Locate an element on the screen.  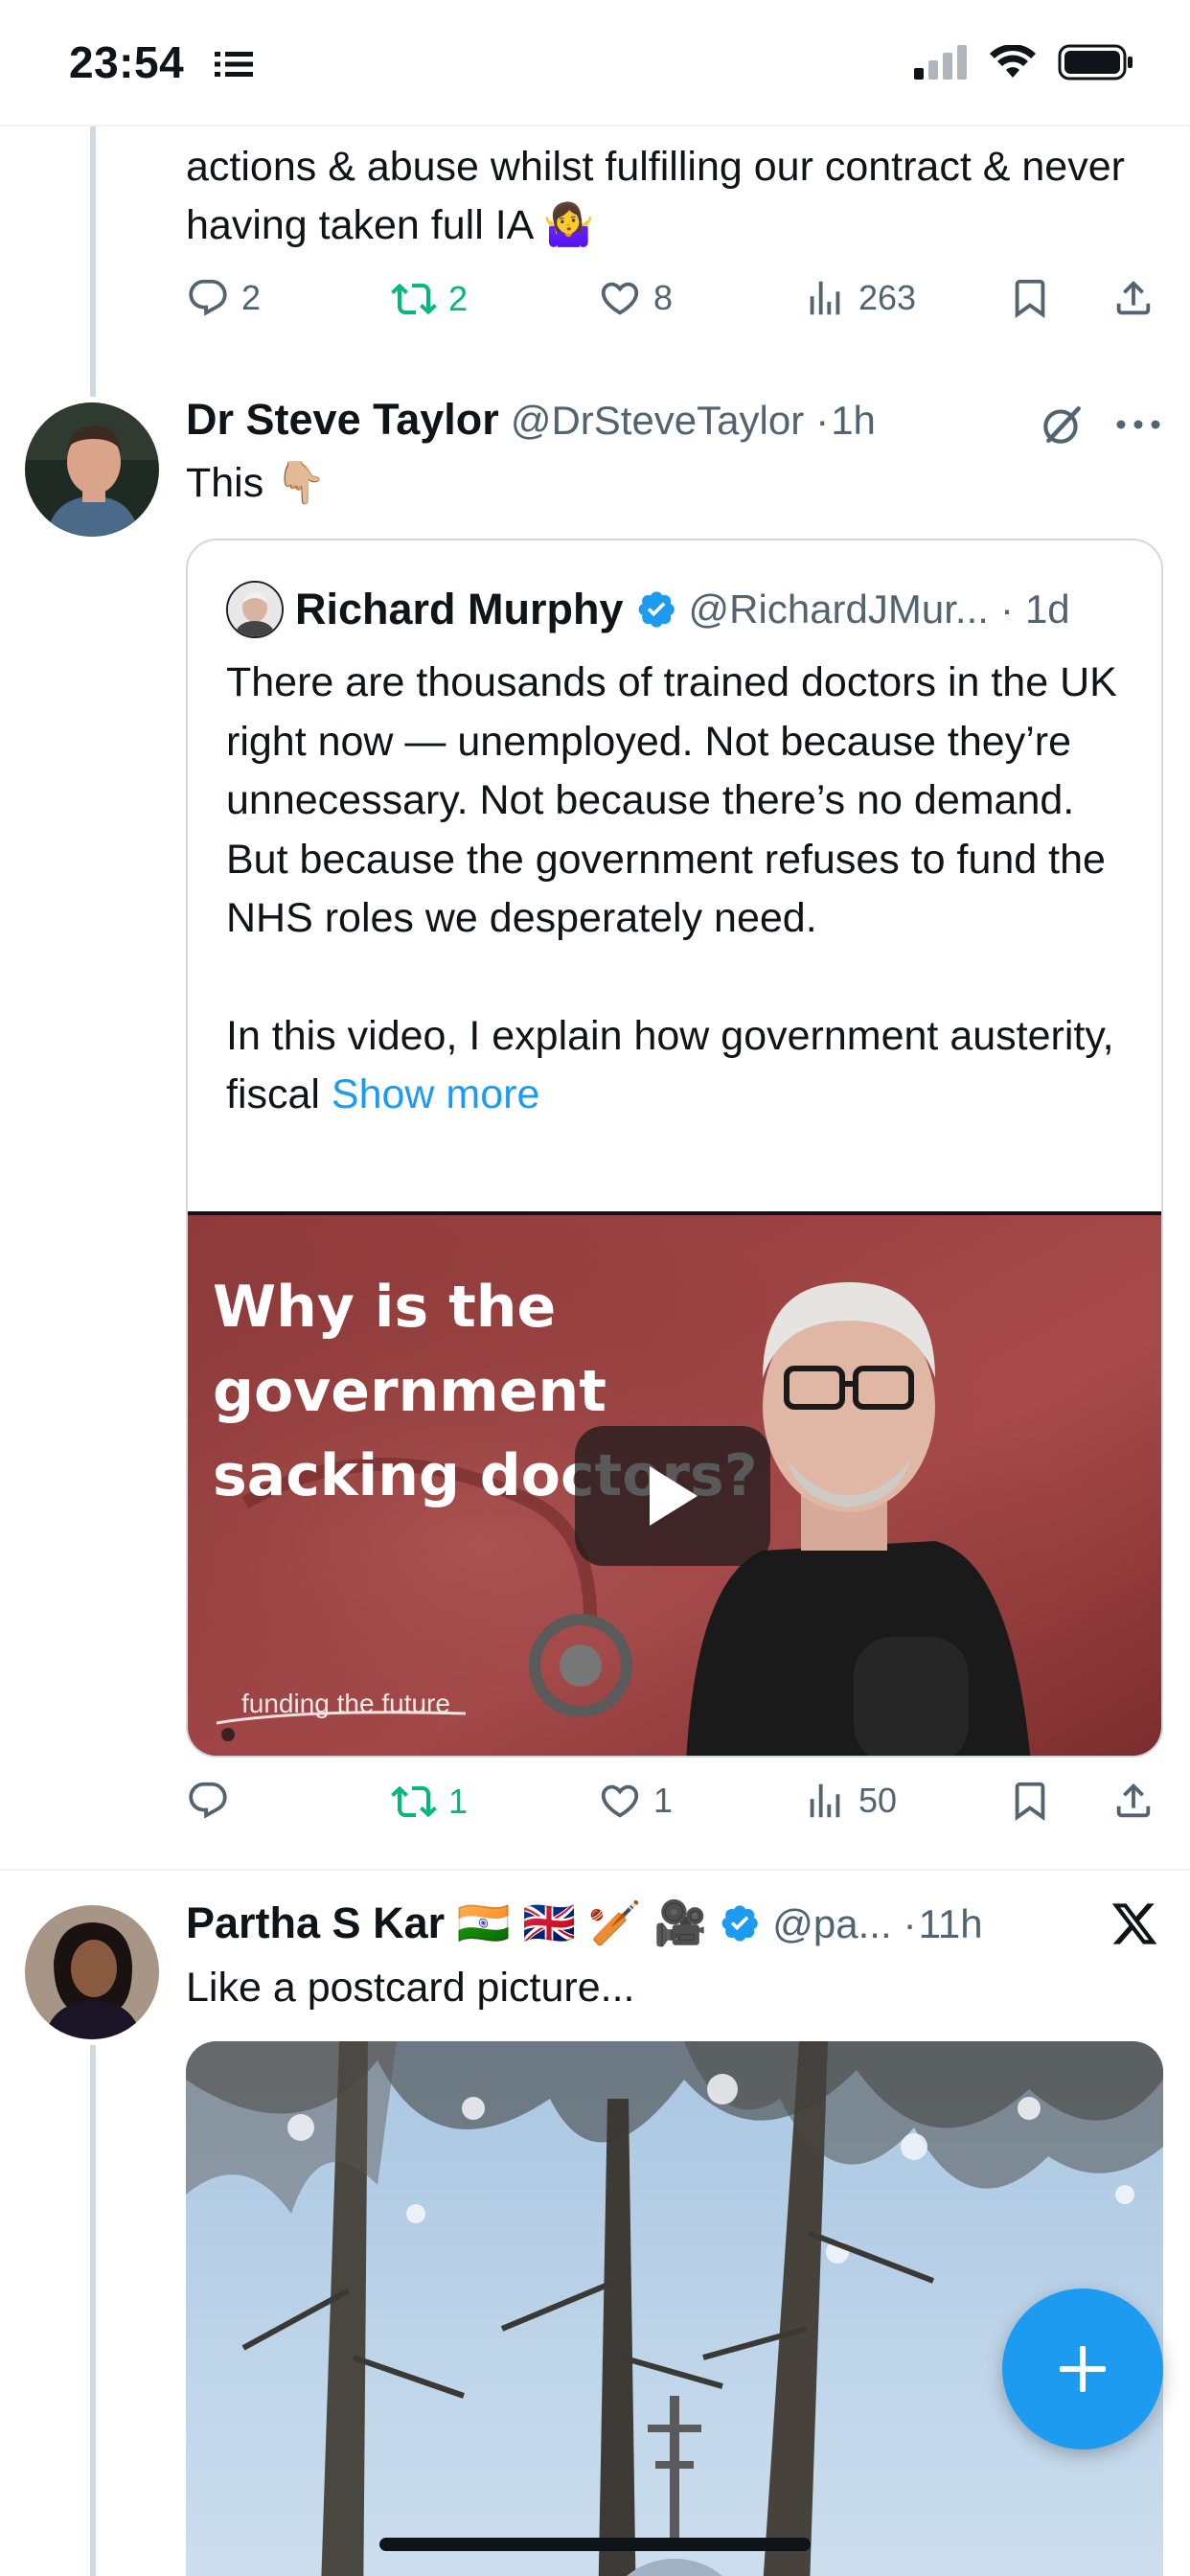
compose-plus-icon is located at coordinates (1083, 2369).